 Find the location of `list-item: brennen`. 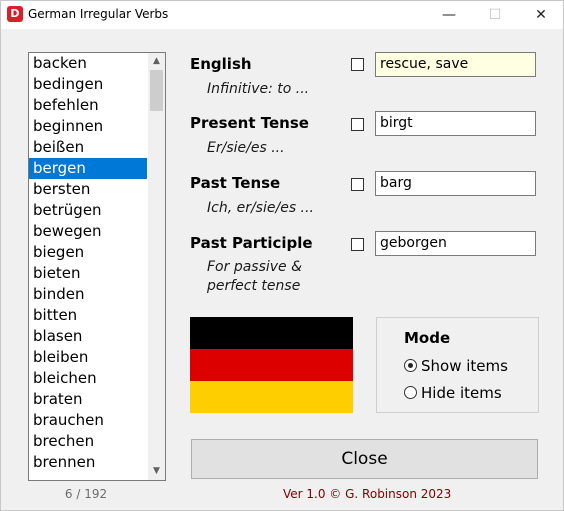

list-item: brennen is located at coordinates (88, 462).